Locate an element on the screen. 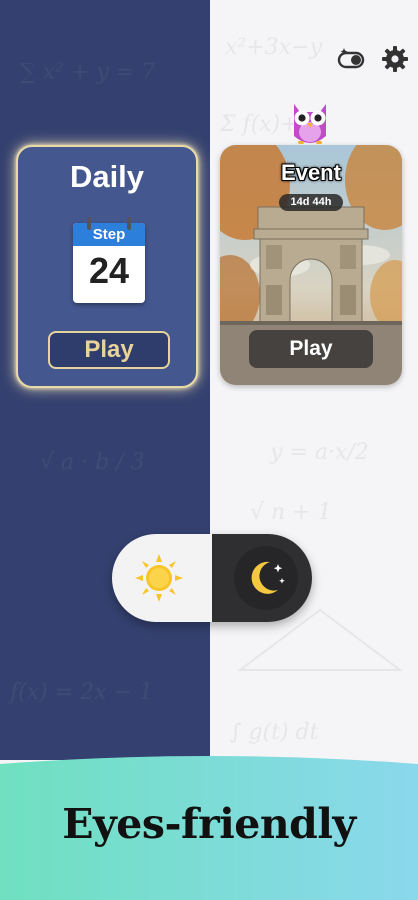 The image size is (418, 900). daily-challenge-card: Daily Step 24 Play is located at coordinates (107, 266).